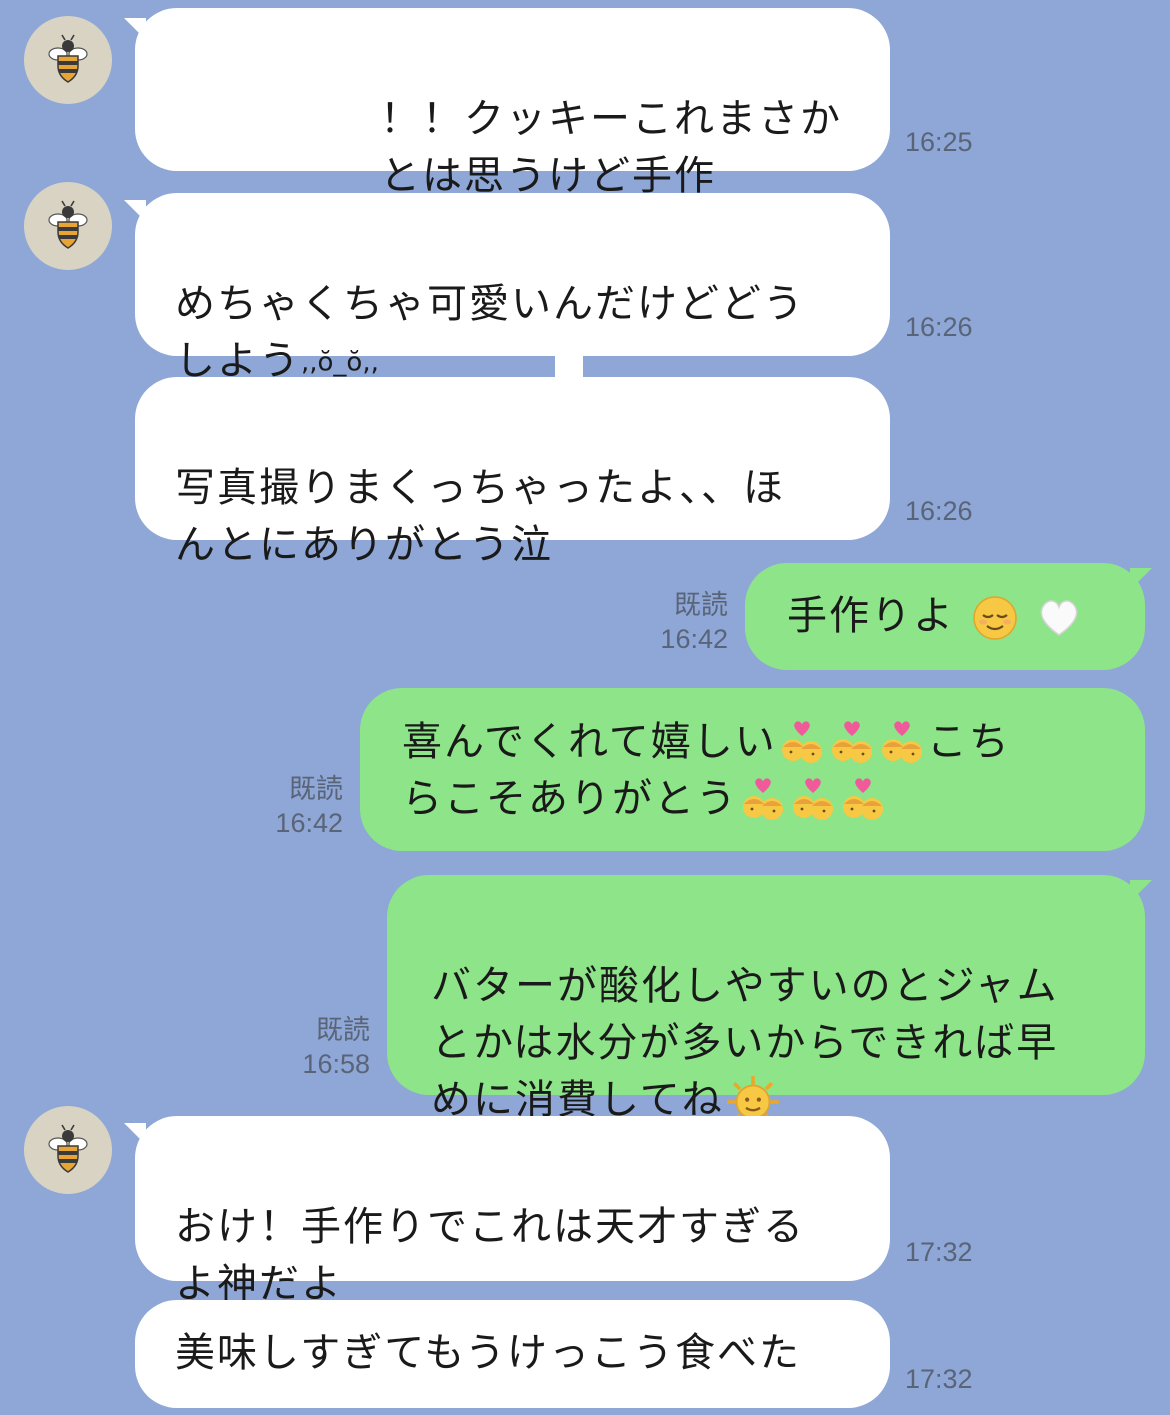 This screenshot has width=1170, height=1415. Describe the element at coordinates (570, 799) in the screenshot. I see `message-text: らこそありがとう` at that location.